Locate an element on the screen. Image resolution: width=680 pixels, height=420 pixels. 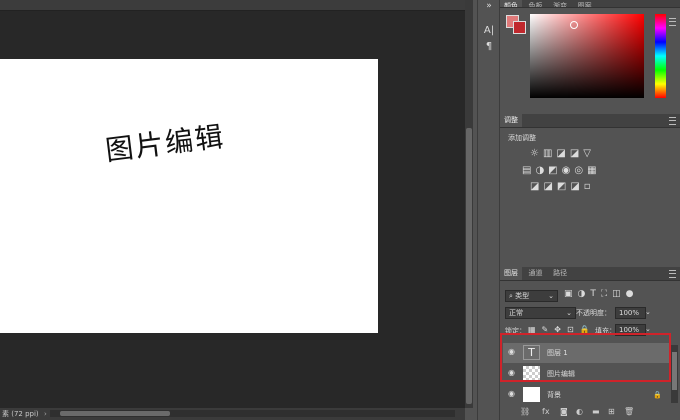
trash-icon: 🗑 is located at coordinates (629, 411).